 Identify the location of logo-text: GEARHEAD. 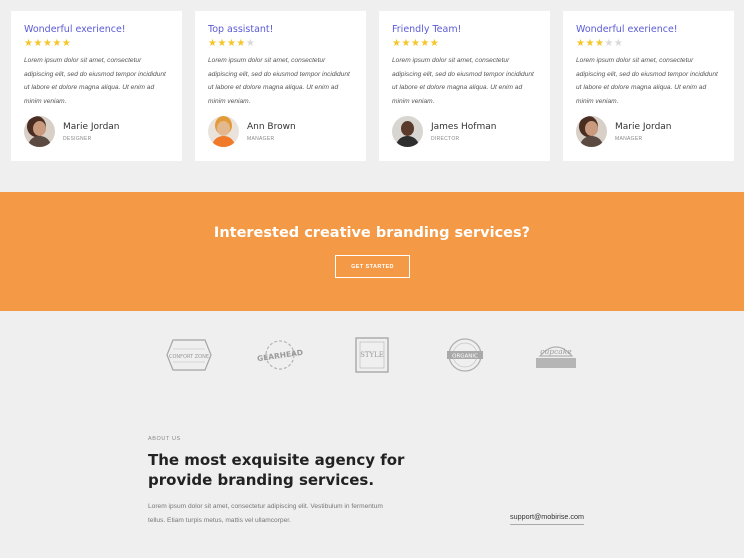
(280, 355).